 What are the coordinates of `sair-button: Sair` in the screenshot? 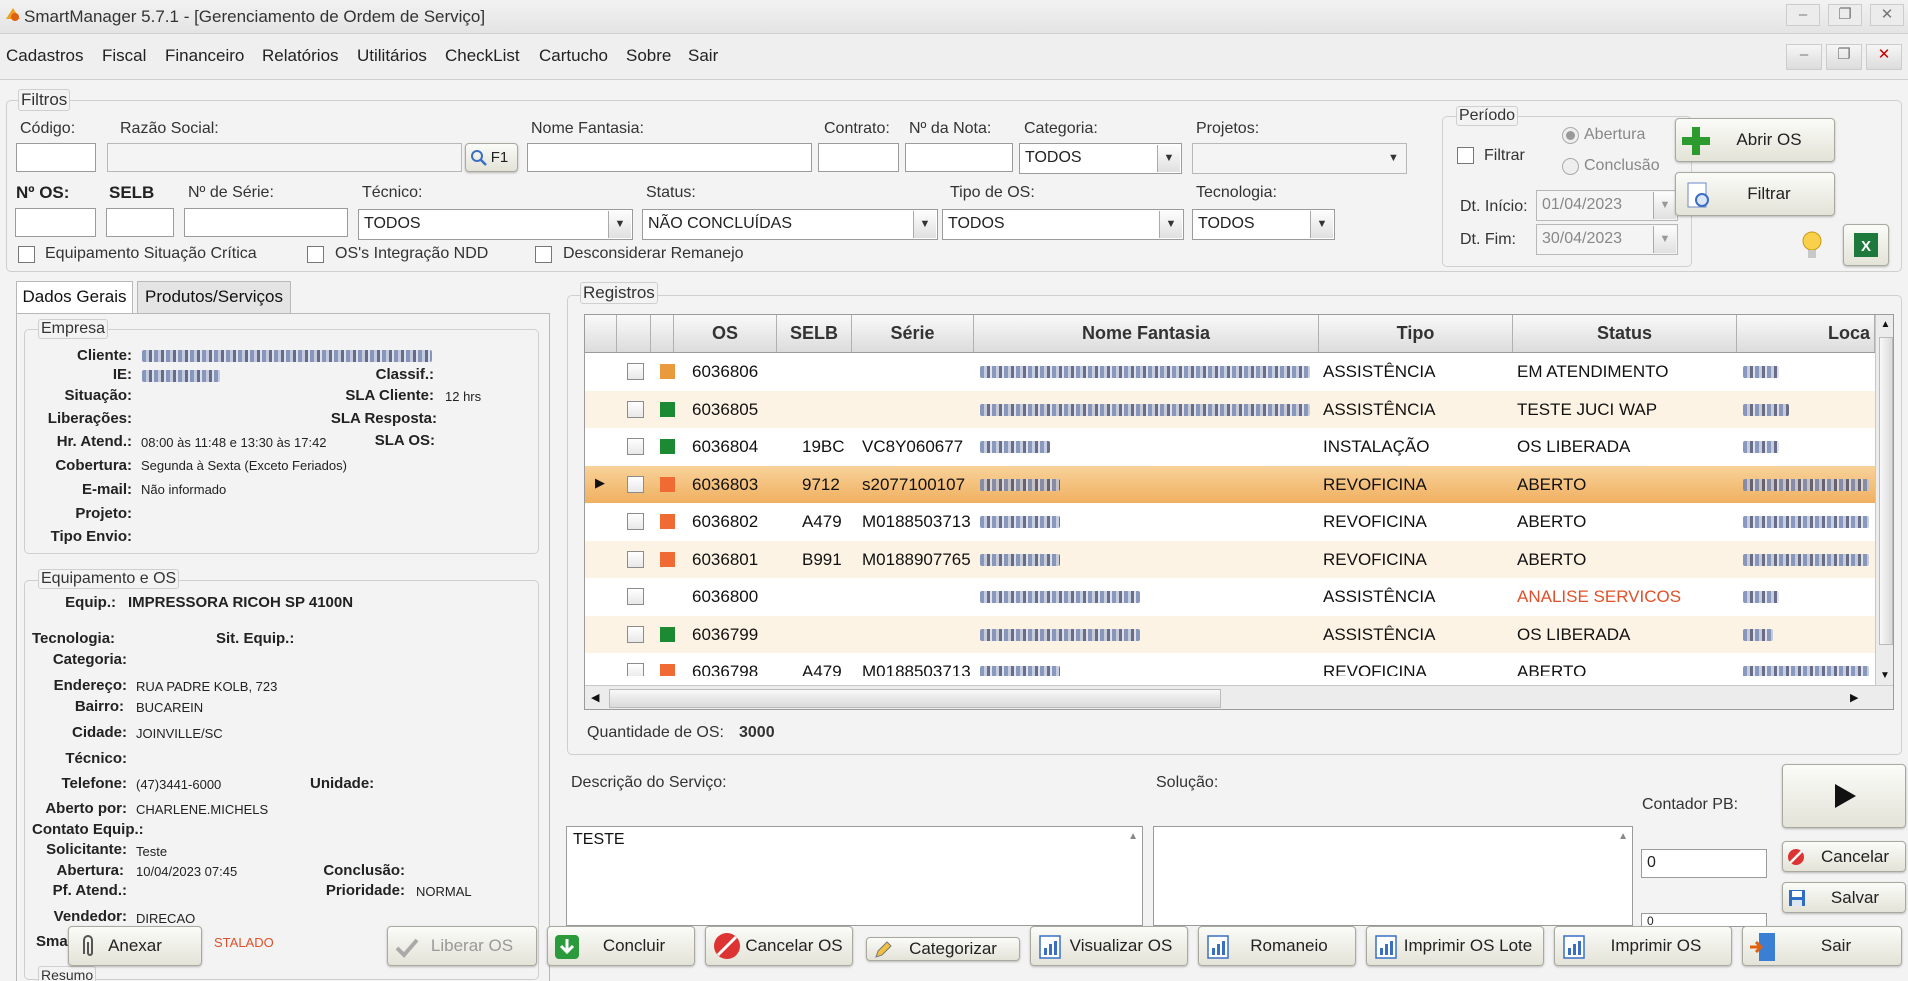 It's located at (1822, 946).